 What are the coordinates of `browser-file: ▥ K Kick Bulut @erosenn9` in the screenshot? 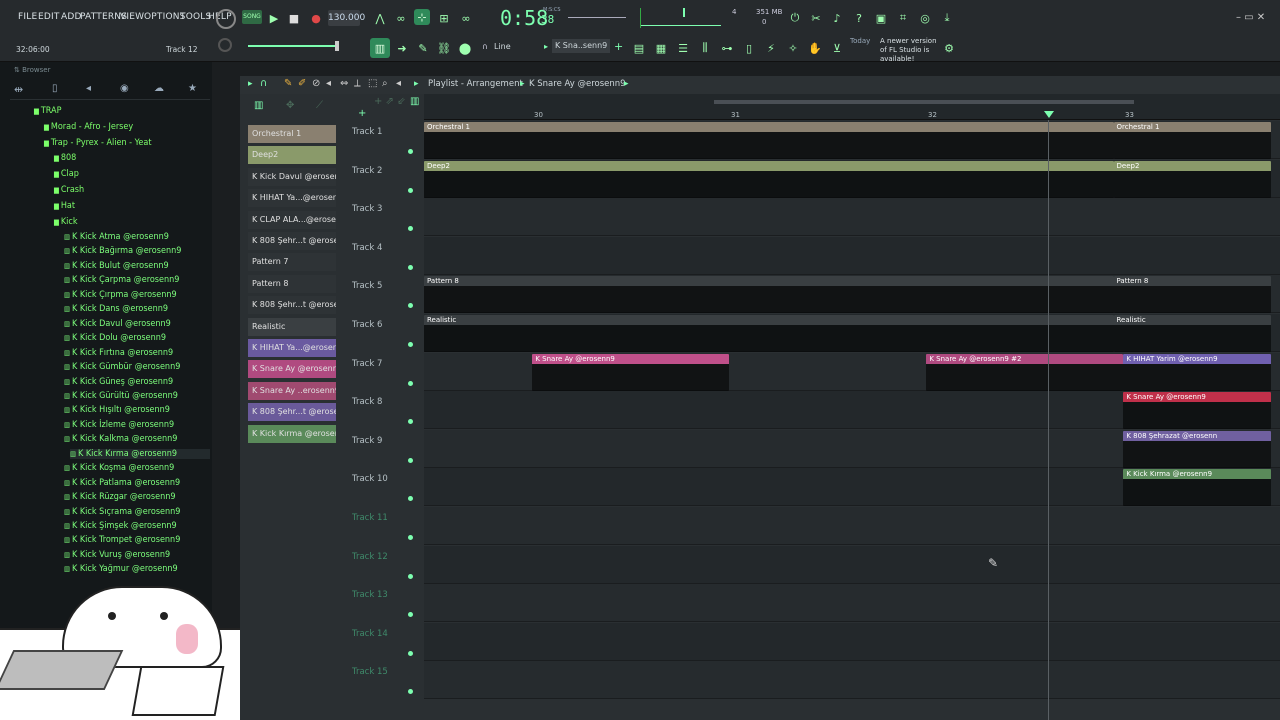 It's located at (116, 266).